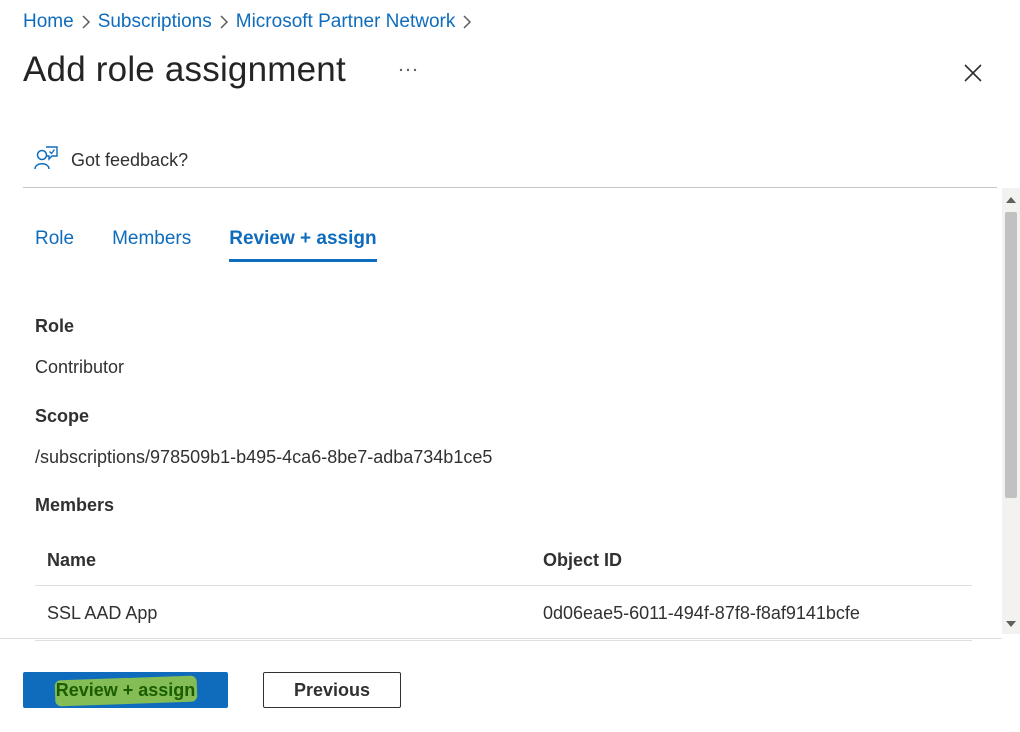 The image size is (1020, 732). What do you see at coordinates (501, 638) in the screenshot?
I see `footer-divider` at bounding box center [501, 638].